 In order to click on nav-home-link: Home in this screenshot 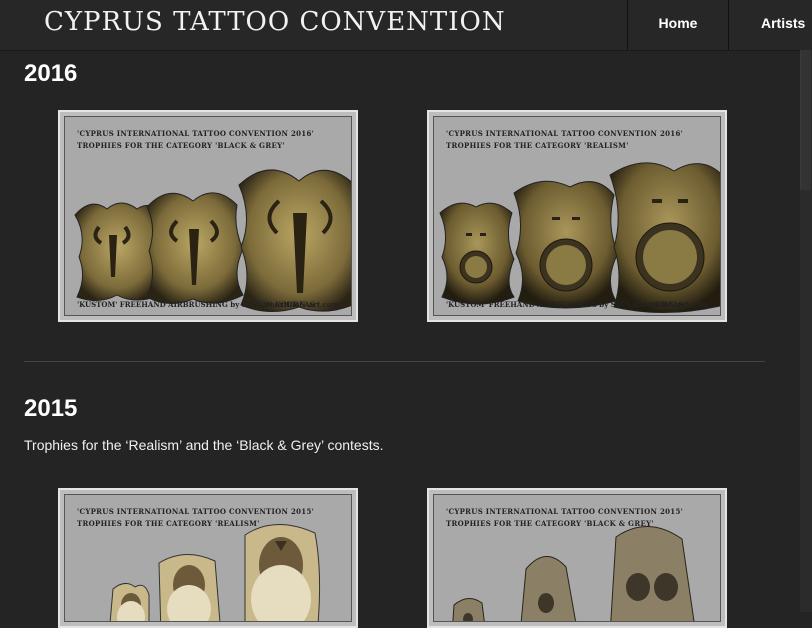, I will do `click(677, 25)`.